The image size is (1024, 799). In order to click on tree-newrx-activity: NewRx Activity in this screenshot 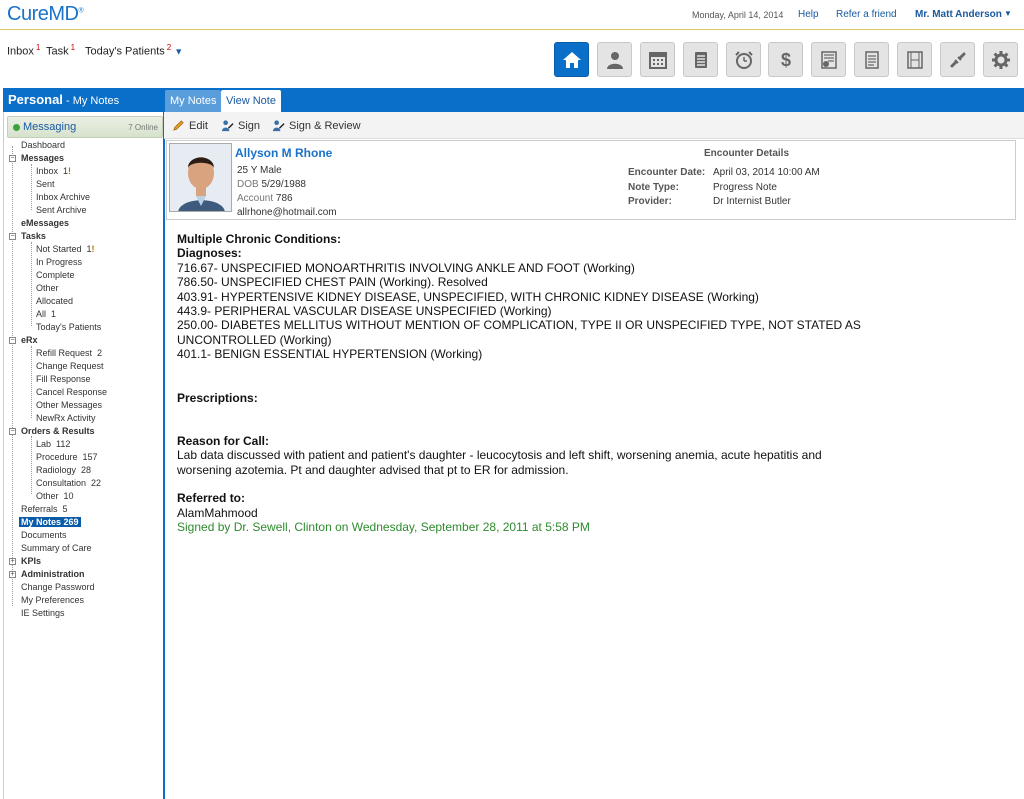, I will do `click(66, 418)`.